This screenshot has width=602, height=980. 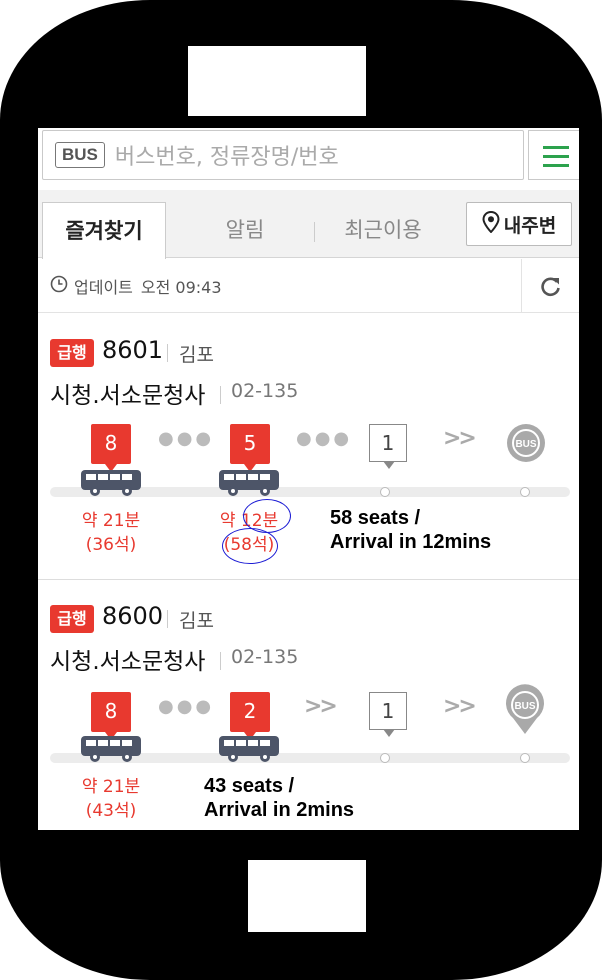 I want to click on tab-favorites: 즐겨찾기, so click(x=104, y=230).